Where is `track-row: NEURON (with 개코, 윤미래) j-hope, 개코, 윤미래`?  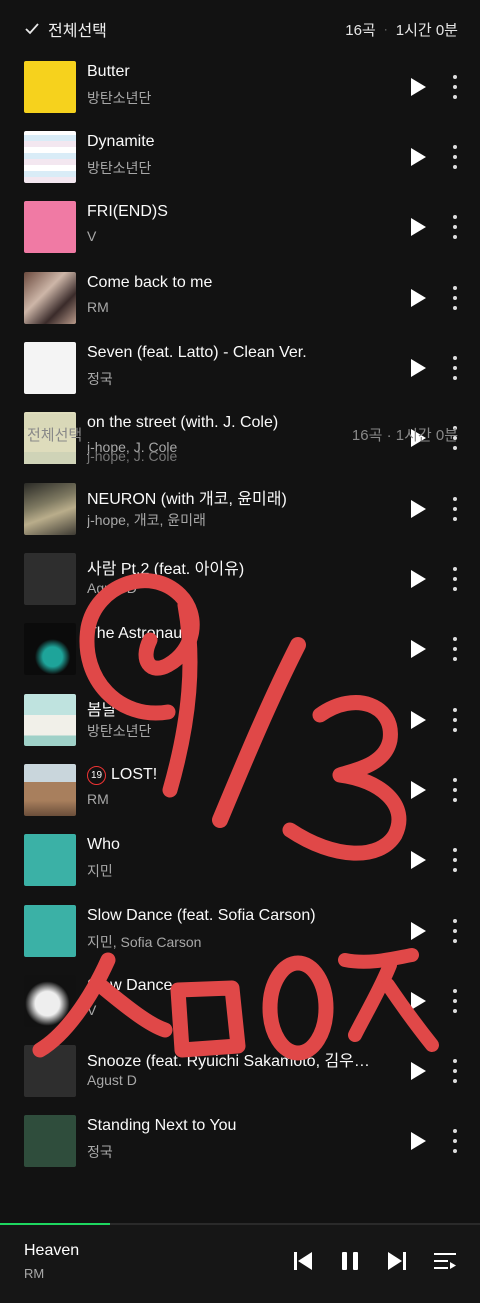
track-row: NEURON (with 개코, 윤미래) j-hope, 개코, 윤미래 is located at coordinates (240, 509).